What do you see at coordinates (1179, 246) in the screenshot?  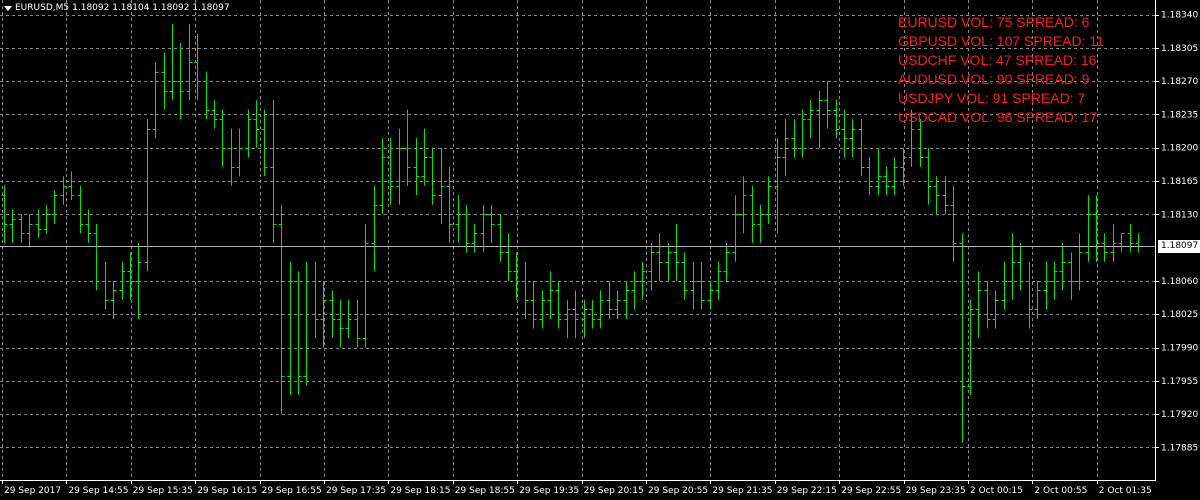 I see `current-price-tag: 1.18097` at bounding box center [1179, 246].